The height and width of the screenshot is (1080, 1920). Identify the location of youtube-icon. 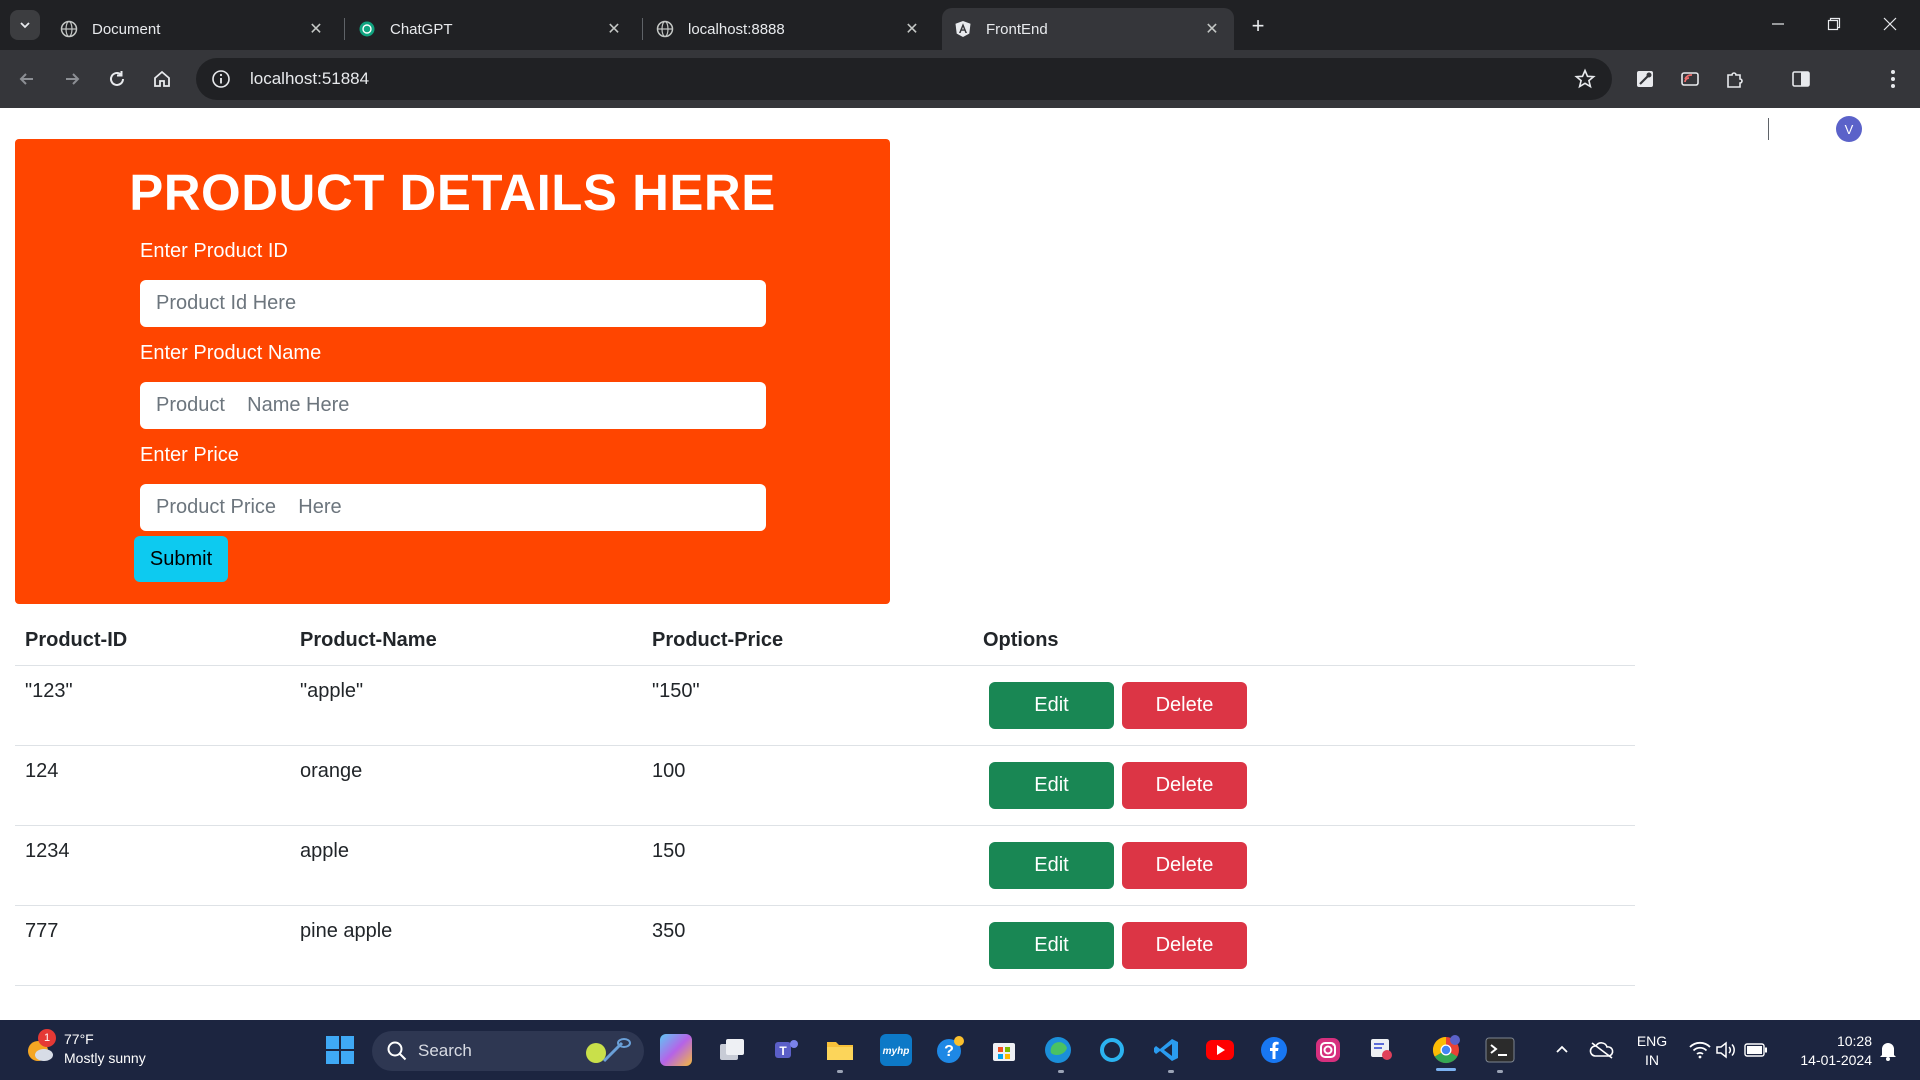
(1220, 1050).